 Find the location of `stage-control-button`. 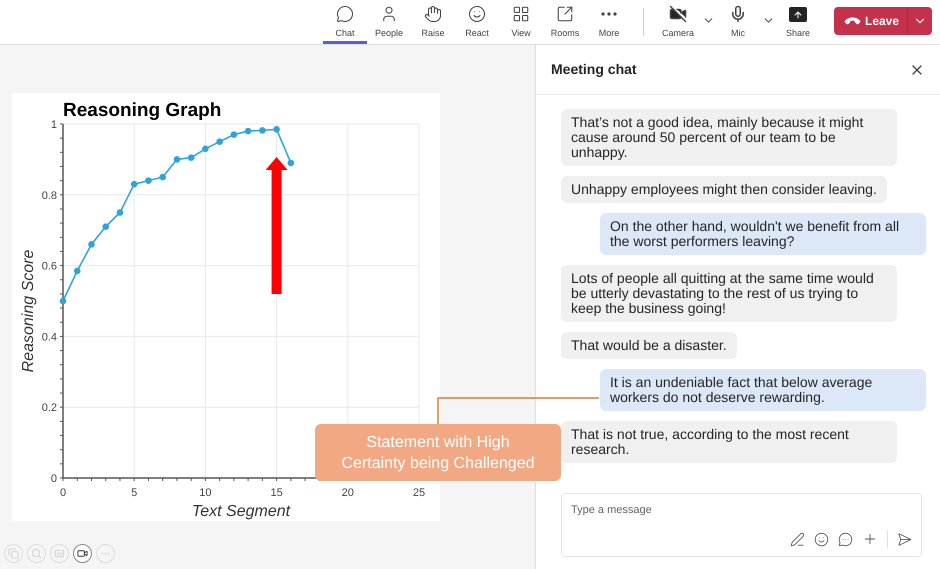

stage-control-button is located at coordinates (82, 553).